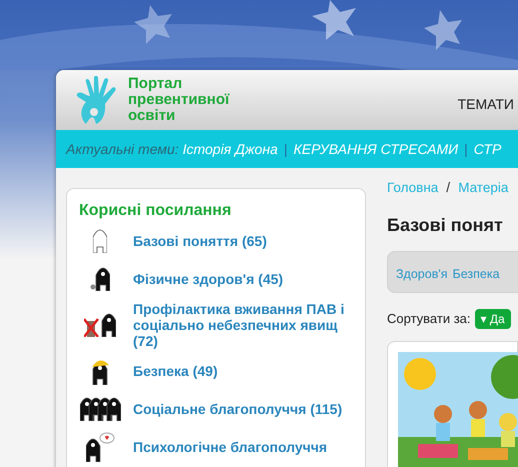 The height and width of the screenshot is (467, 518). Describe the element at coordinates (422, 274) in the screenshot. I see `filter-link: Здоров'я` at that location.